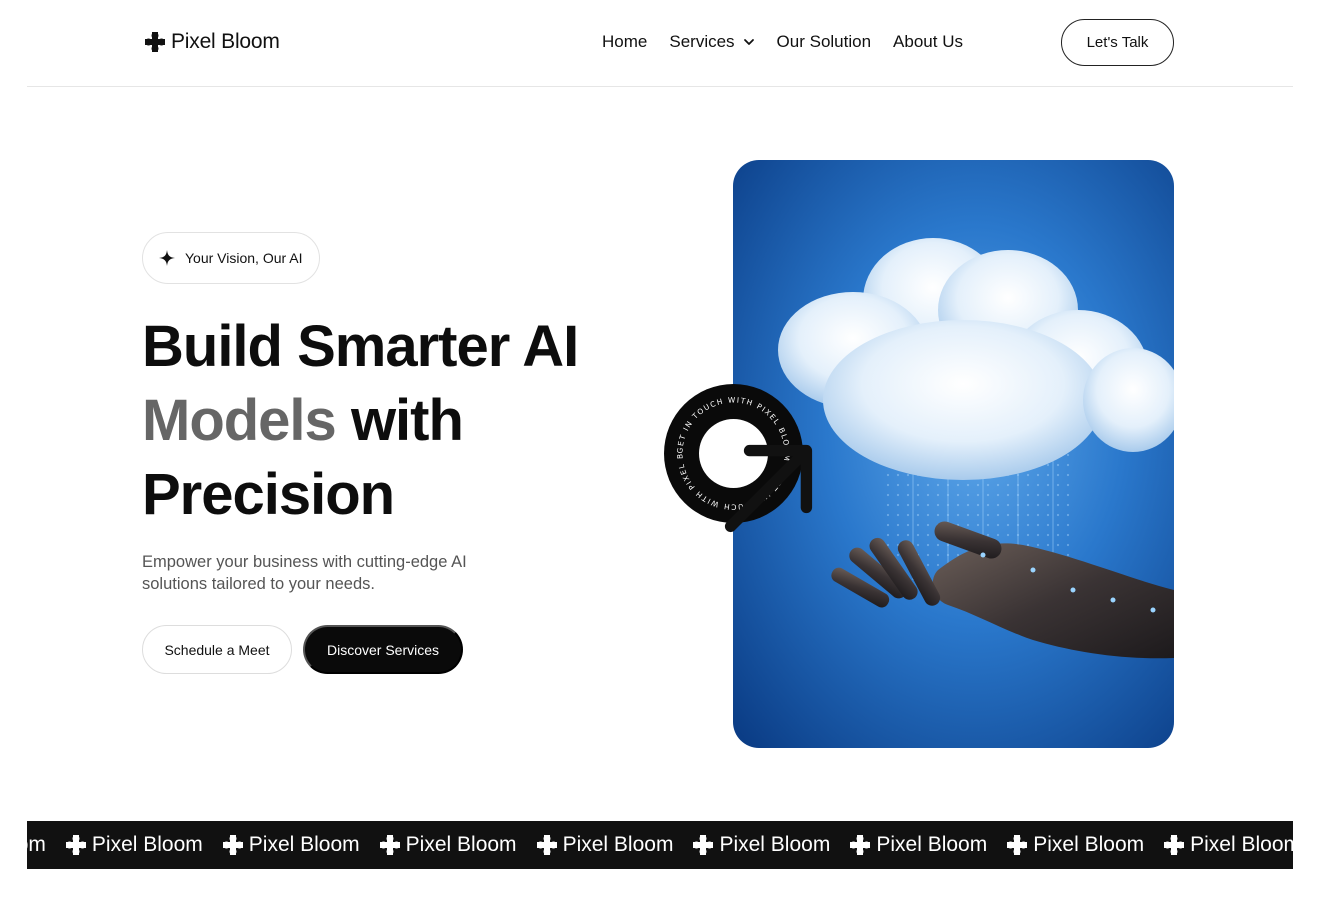 This screenshot has height=924, width=1320. Describe the element at coordinates (1117, 42) in the screenshot. I see `lets-talk-button: Let's Talk` at that location.